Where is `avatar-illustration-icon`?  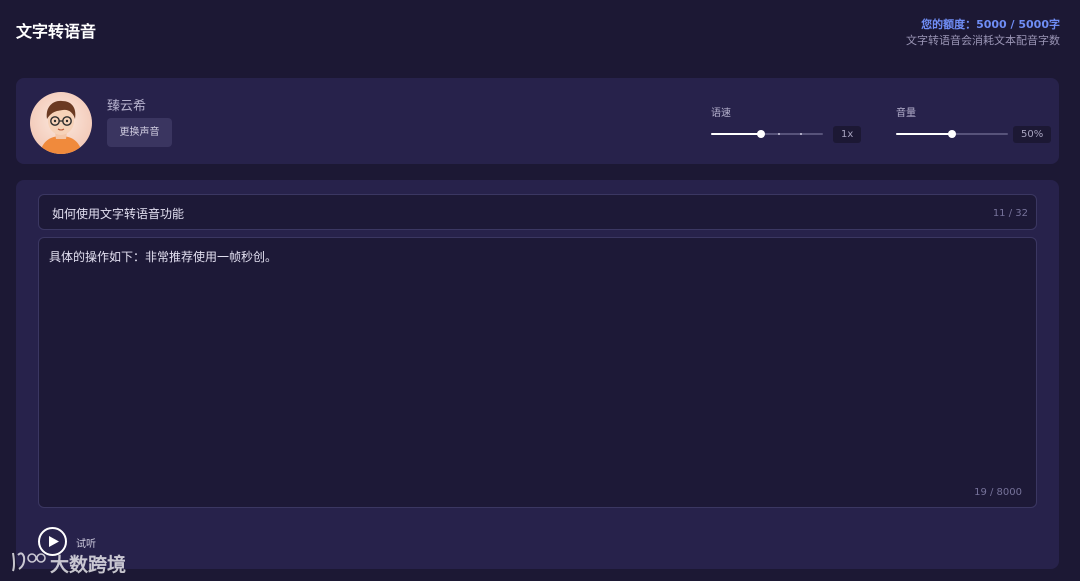 avatar-illustration-icon is located at coordinates (61, 123).